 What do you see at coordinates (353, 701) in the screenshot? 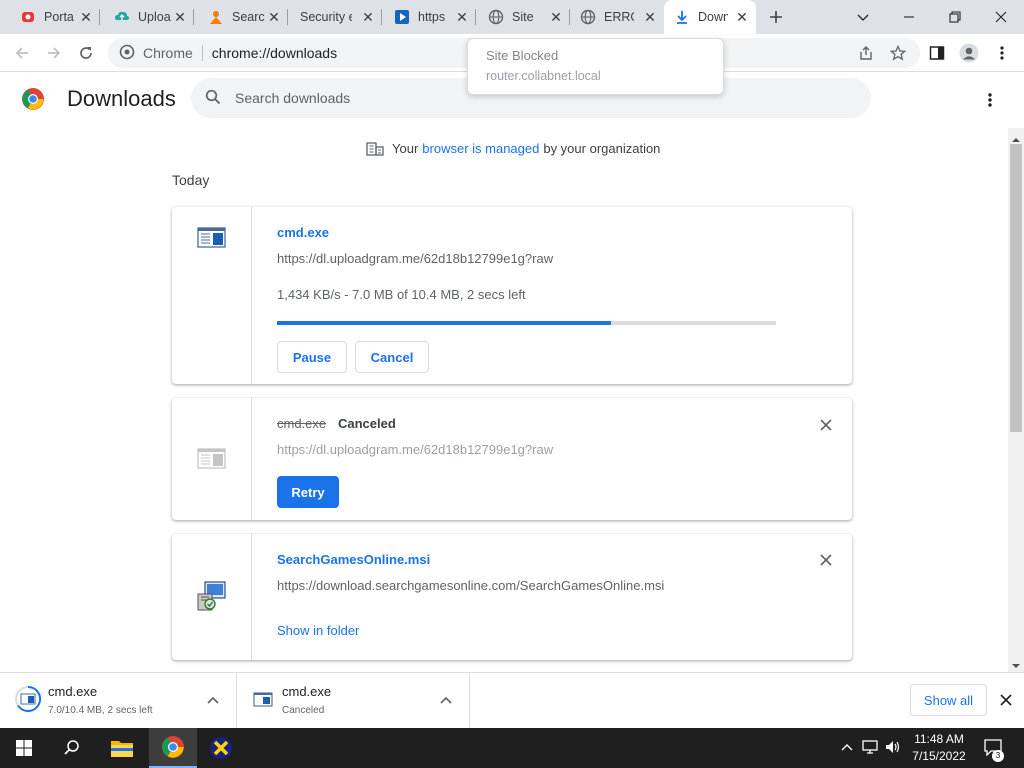
I see `shelf-item: cmd.exe Canceled` at bounding box center [353, 701].